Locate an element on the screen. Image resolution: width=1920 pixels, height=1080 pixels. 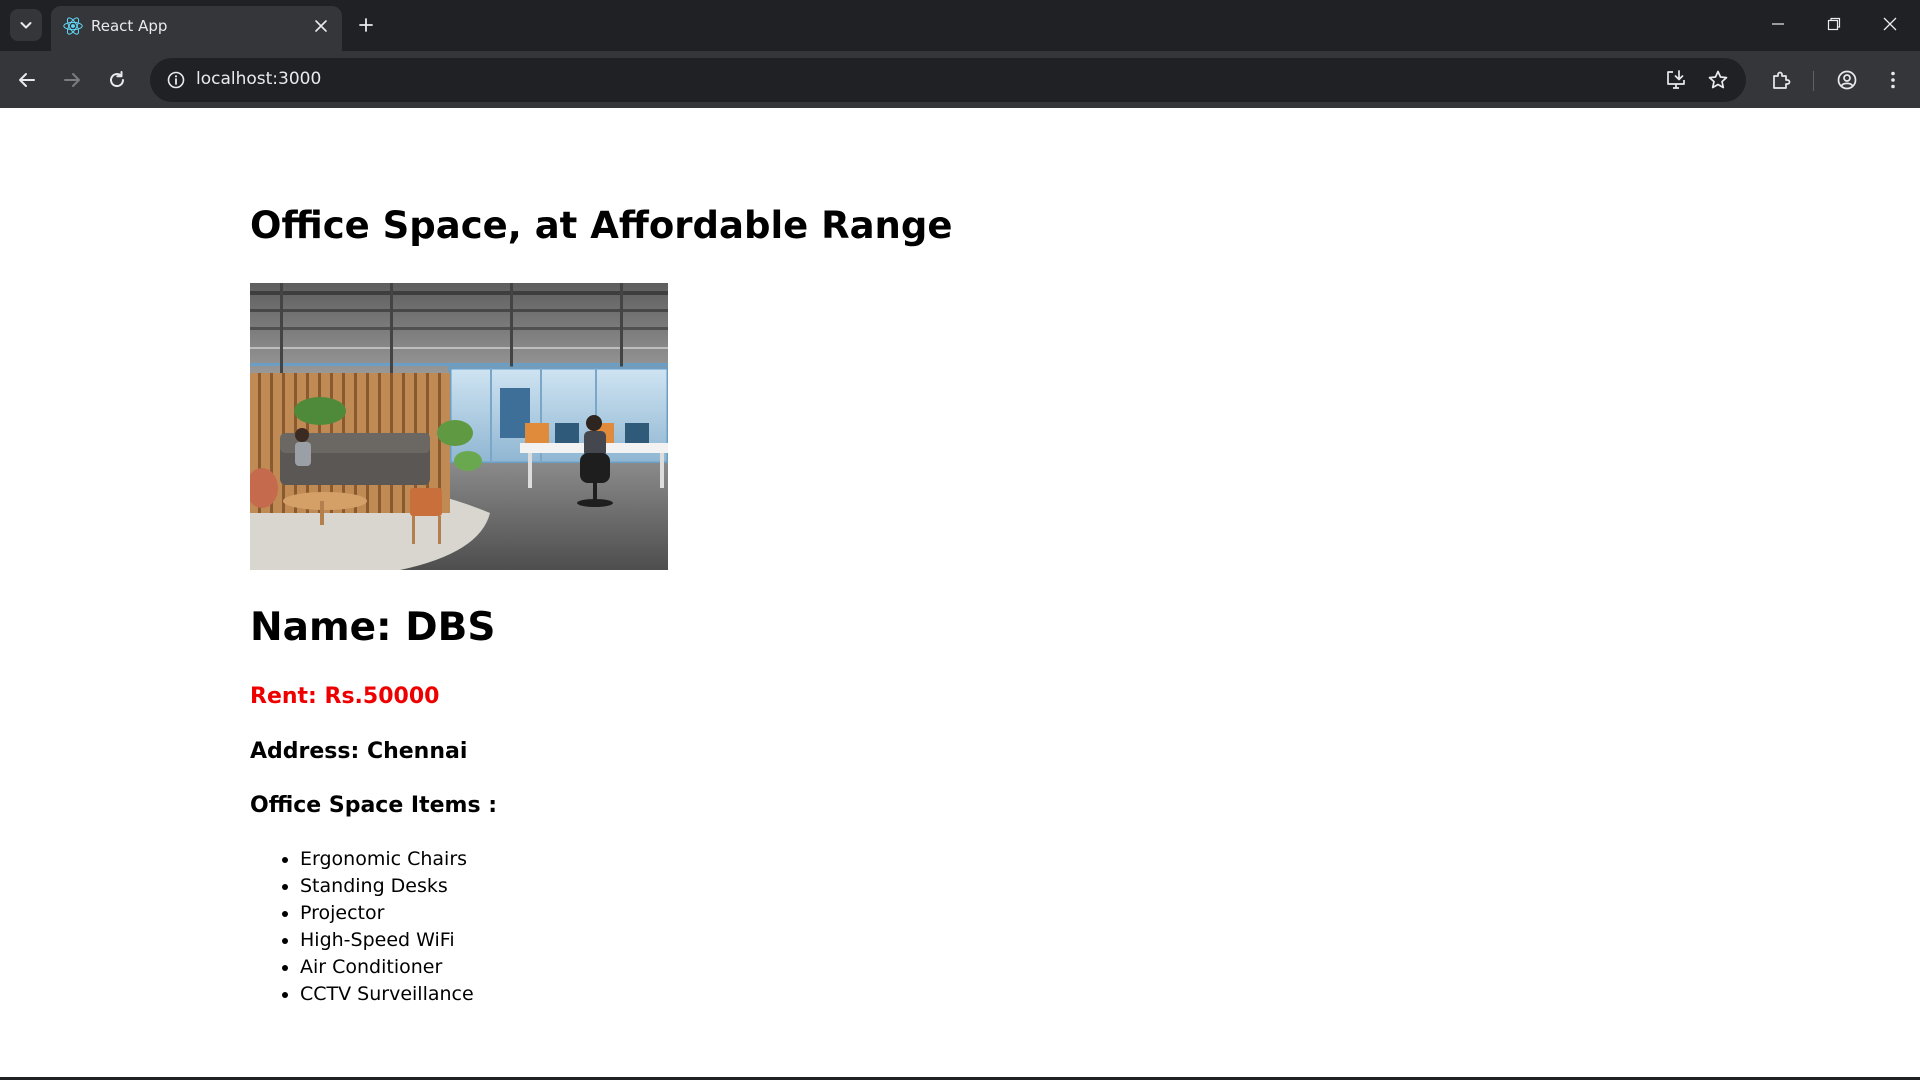
minimize-icon is located at coordinates (1778, 24).